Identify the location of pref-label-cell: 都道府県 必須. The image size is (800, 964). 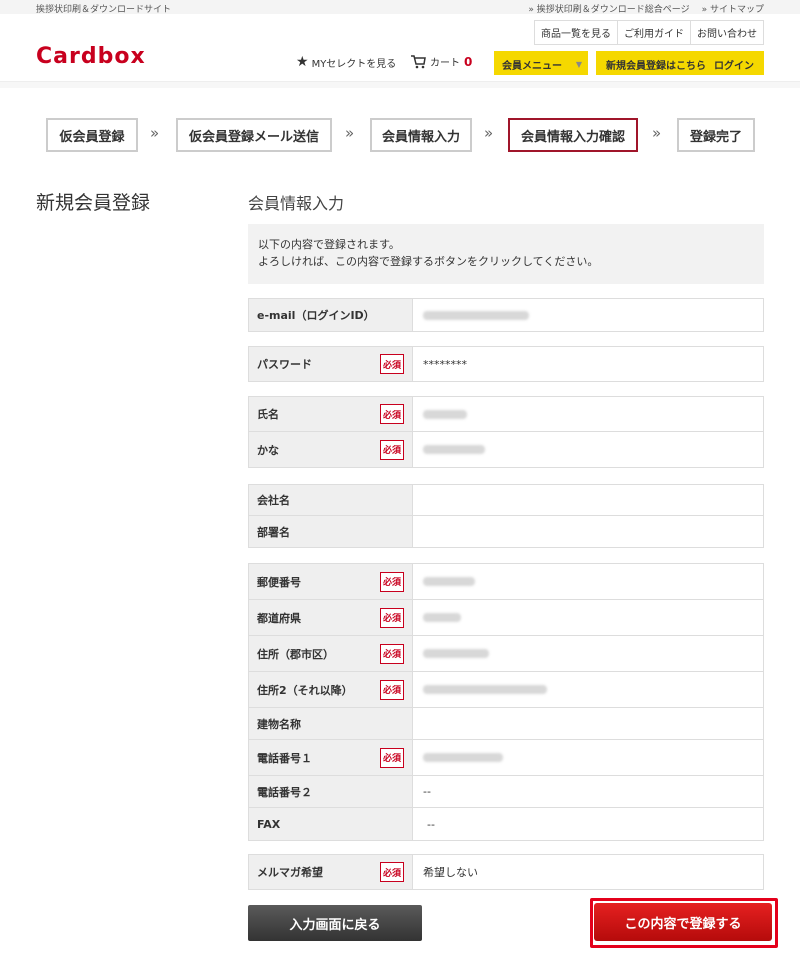
(331, 617).